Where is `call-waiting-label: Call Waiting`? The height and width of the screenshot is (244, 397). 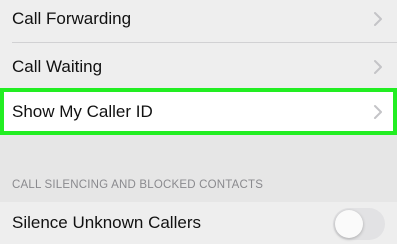 call-waiting-label: Call Waiting is located at coordinates (57, 66).